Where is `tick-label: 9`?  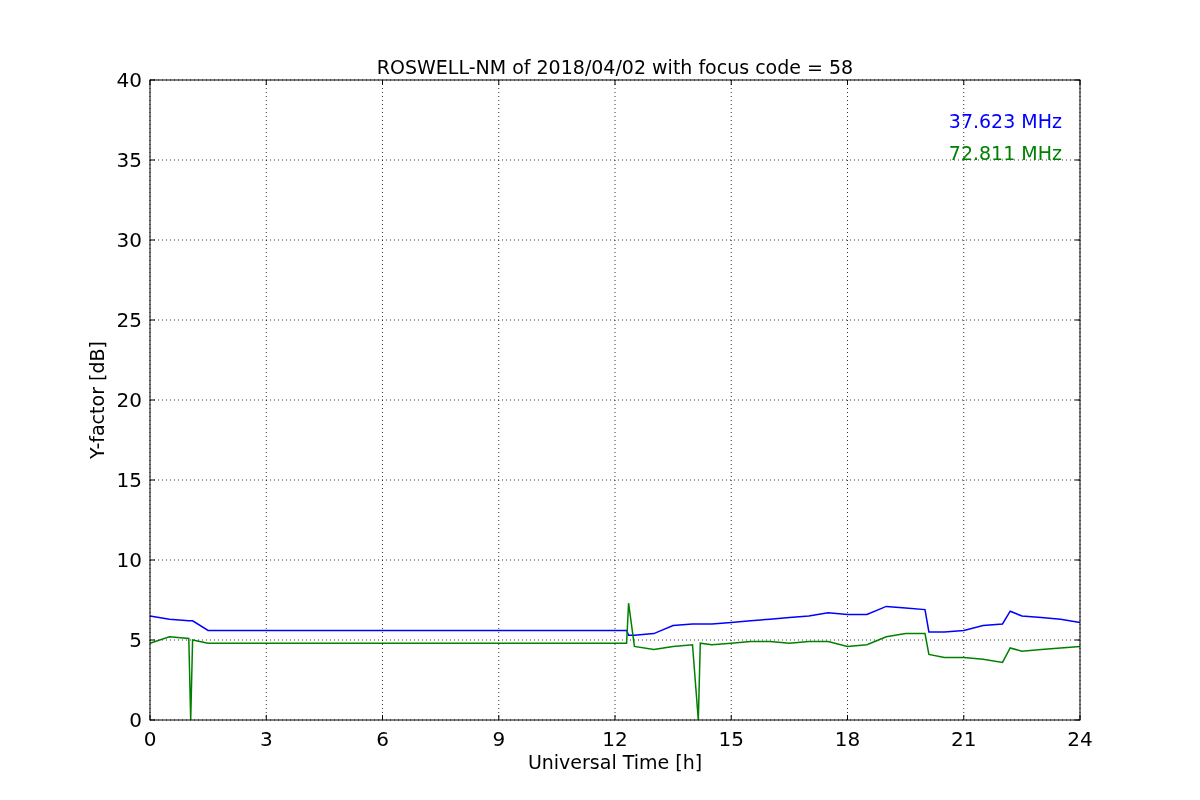
tick-label: 9 is located at coordinates (499, 739).